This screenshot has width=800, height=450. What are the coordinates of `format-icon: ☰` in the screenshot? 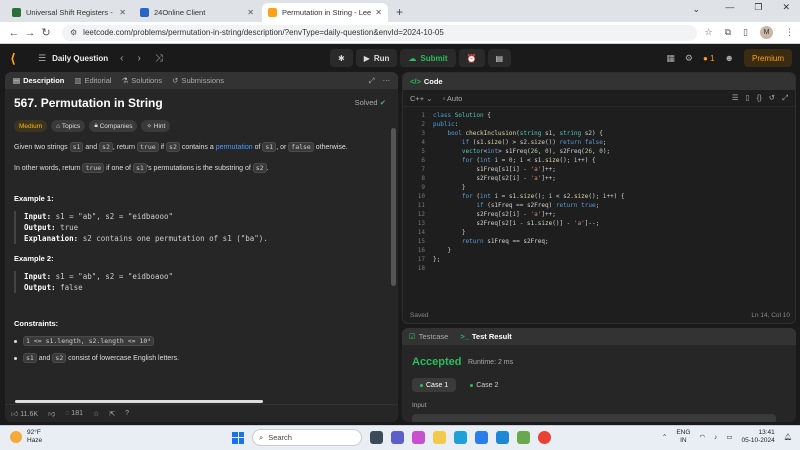 It's located at (735, 98).